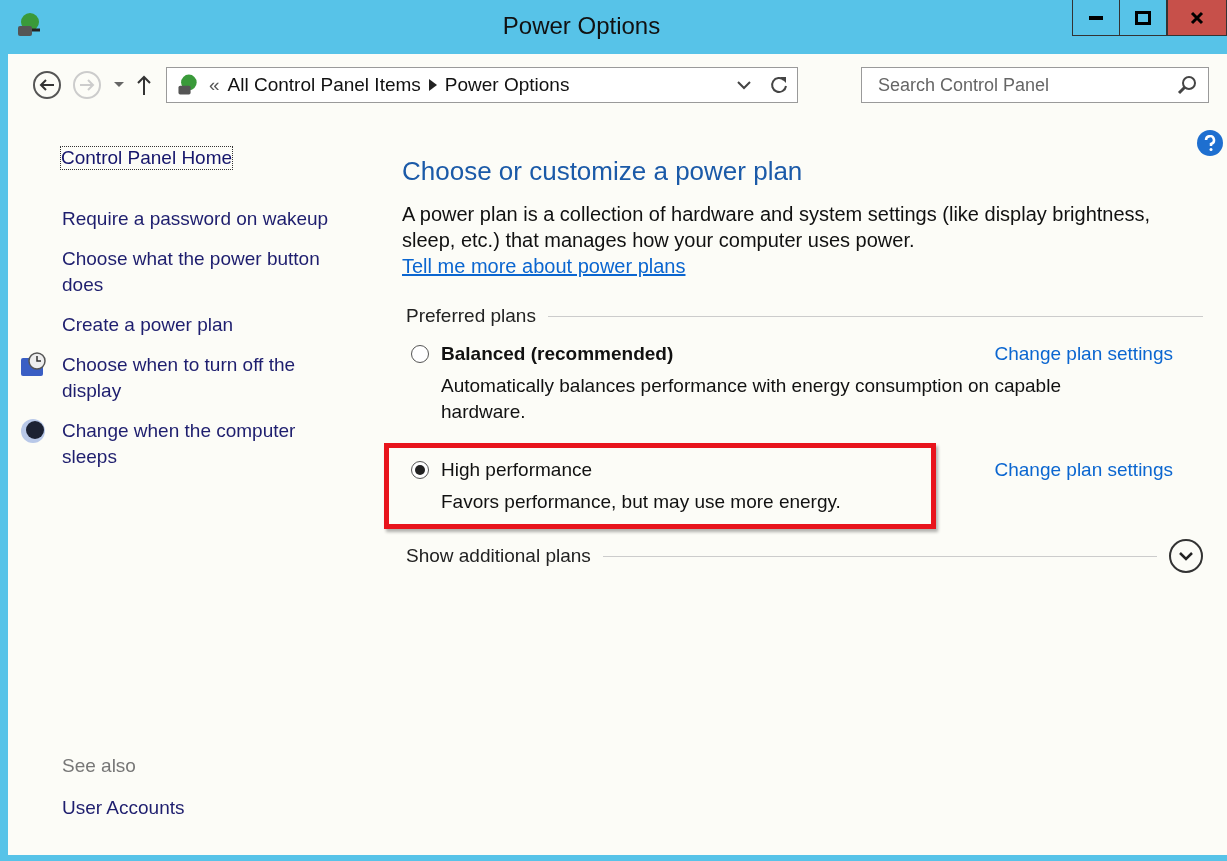 This screenshot has height=861, width=1227. Describe the element at coordinates (581, 26) in the screenshot. I see `window-title: Power Options` at that location.